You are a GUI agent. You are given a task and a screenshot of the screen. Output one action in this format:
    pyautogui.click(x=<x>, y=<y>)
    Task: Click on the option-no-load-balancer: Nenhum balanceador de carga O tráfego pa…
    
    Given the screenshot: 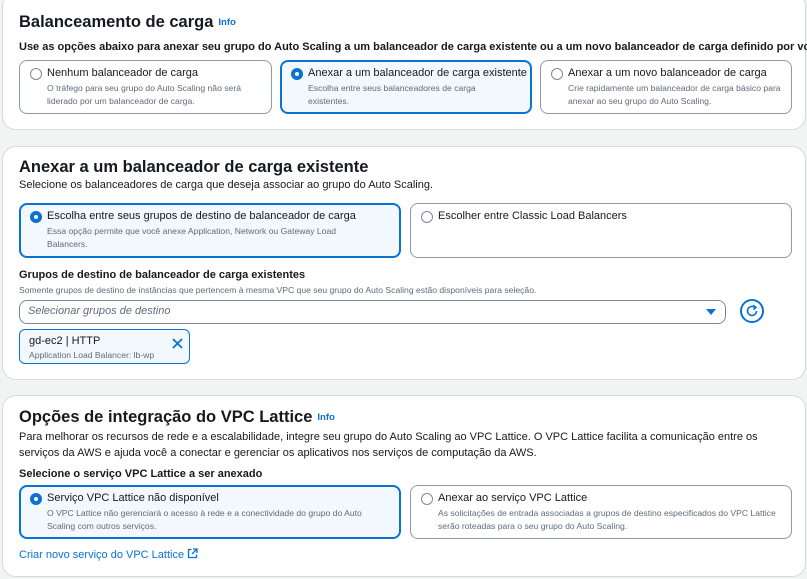 What is the action you would take?
    pyautogui.click(x=145, y=87)
    